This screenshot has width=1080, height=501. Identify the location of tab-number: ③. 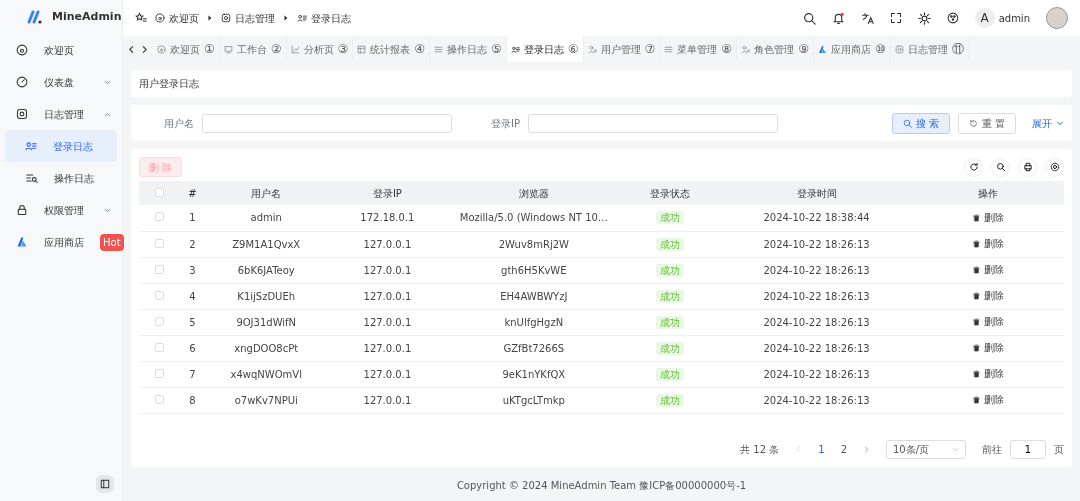
(343, 49).